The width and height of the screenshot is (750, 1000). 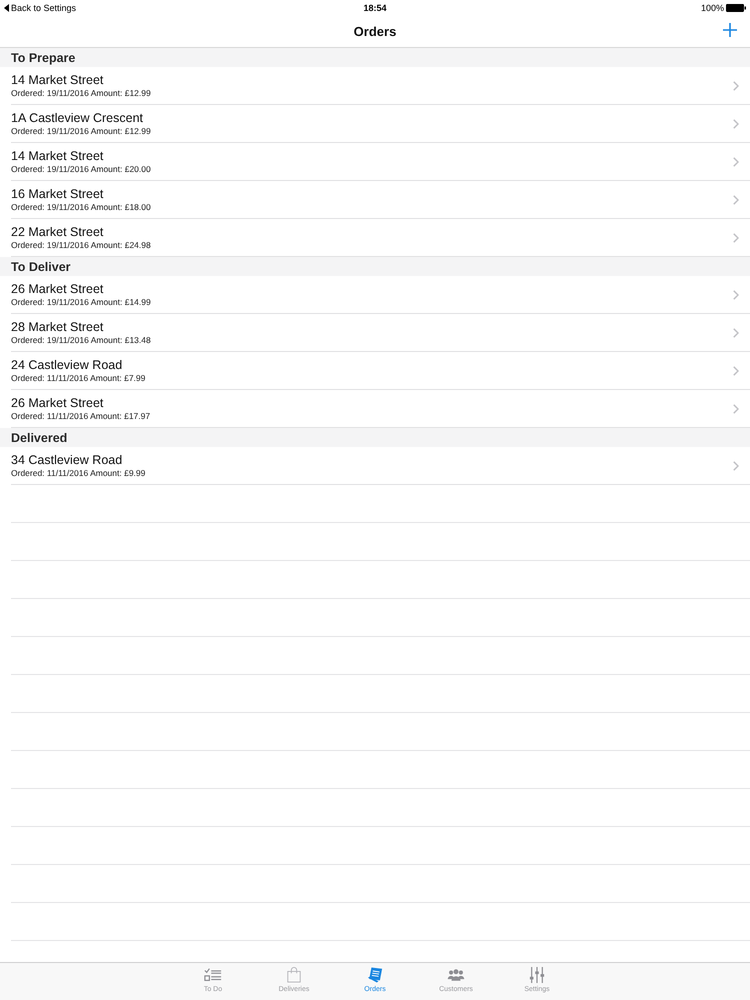 What do you see at coordinates (57, 327) in the screenshot?
I see `order-address: 28 Market Street` at bounding box center [57, 327].